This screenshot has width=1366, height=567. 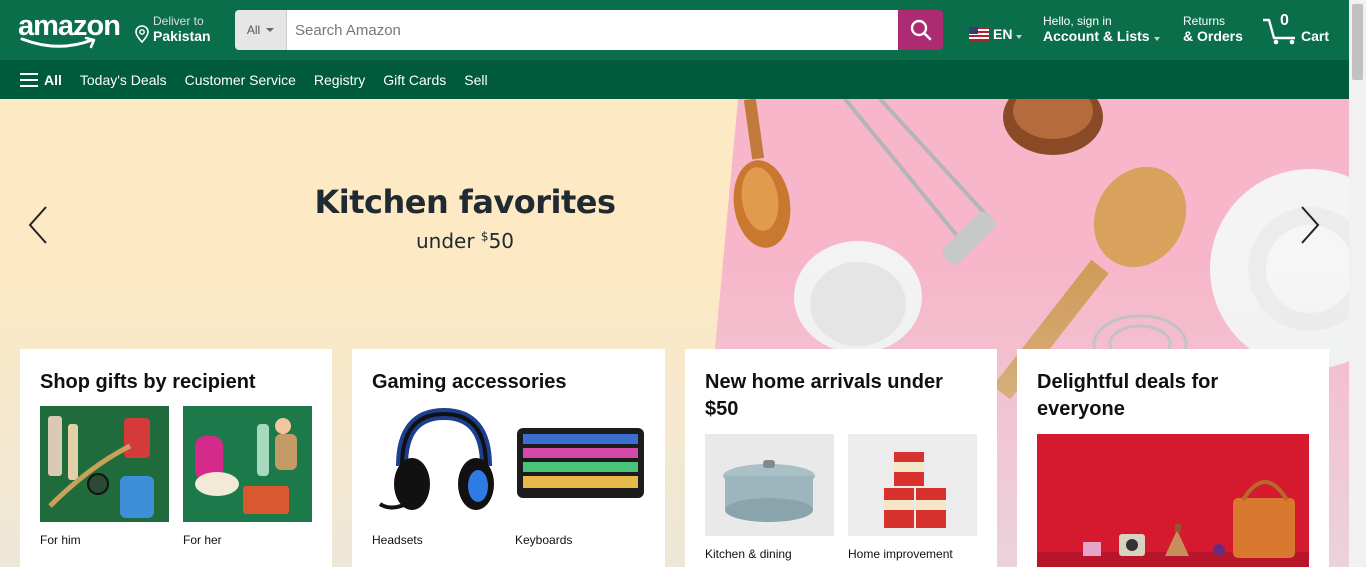 I want to click on account-lists-row: Account & Lists, so click(x=1101, y=36).